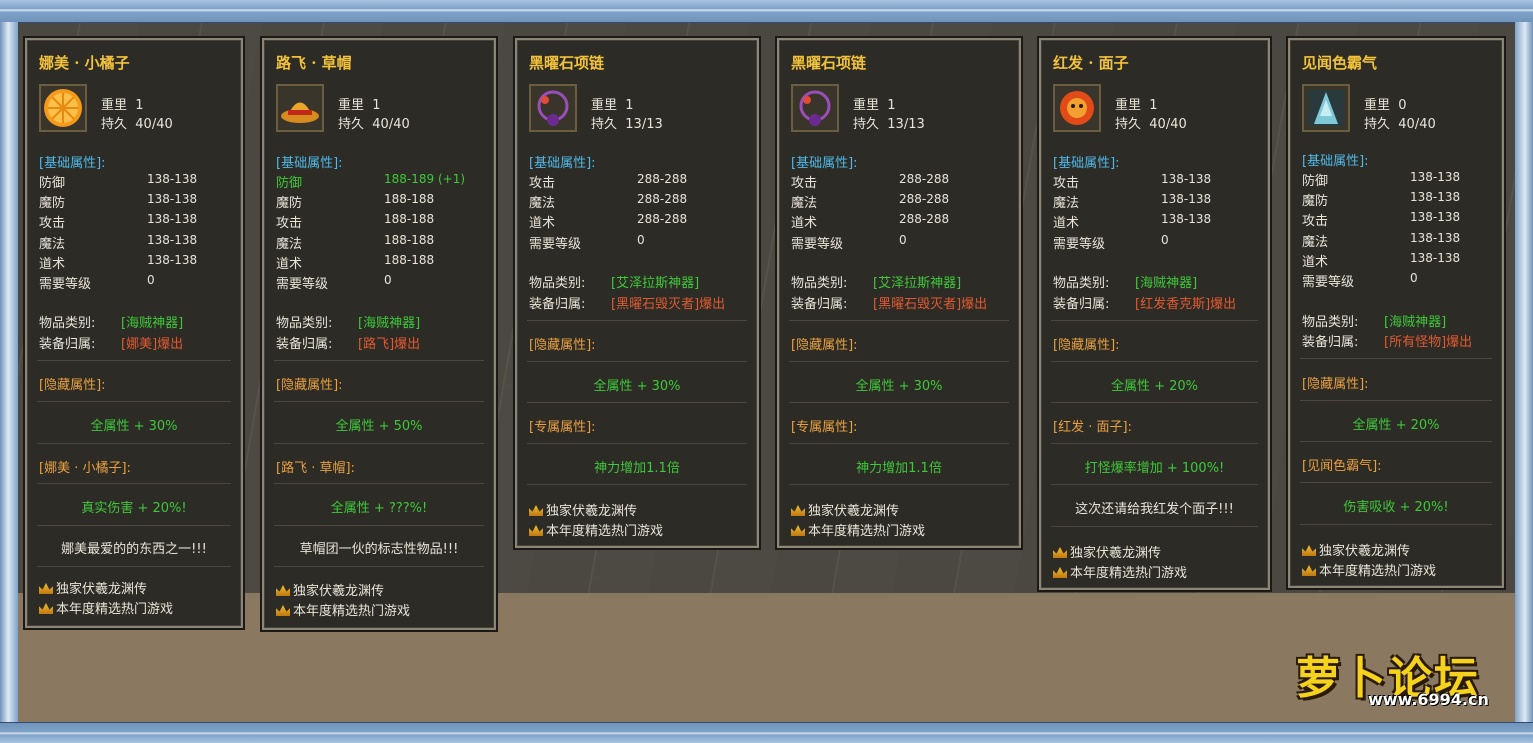 The width and height of the screenshot is (1533, 743). I want to click on item-title: 红发 · 面子, so click(1091, 63).